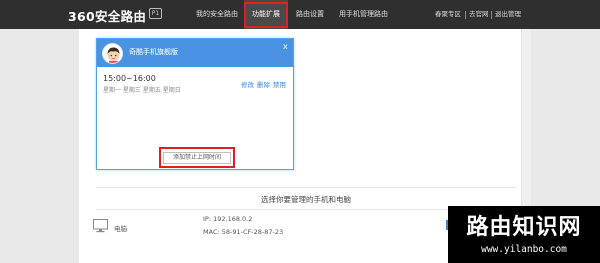 This screenshot has width=600, height=263. I want to click on device-ip: IP: 192.168.0.2, so click(228, 219).